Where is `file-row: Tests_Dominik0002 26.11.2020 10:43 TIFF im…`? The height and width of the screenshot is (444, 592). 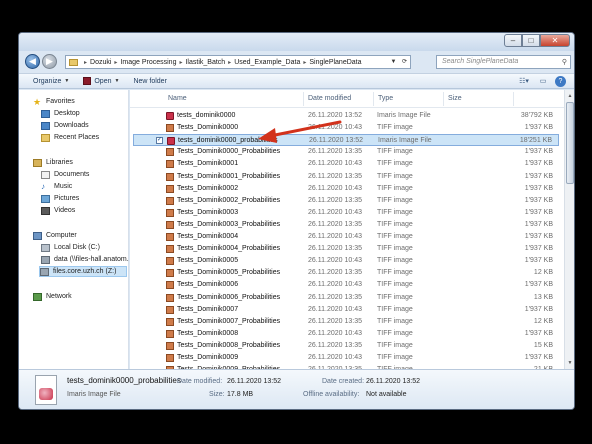 file-row: Tests_Dominik0002 26.11.2020 10:43 TIFF im… is located at coordinates (346, 189).